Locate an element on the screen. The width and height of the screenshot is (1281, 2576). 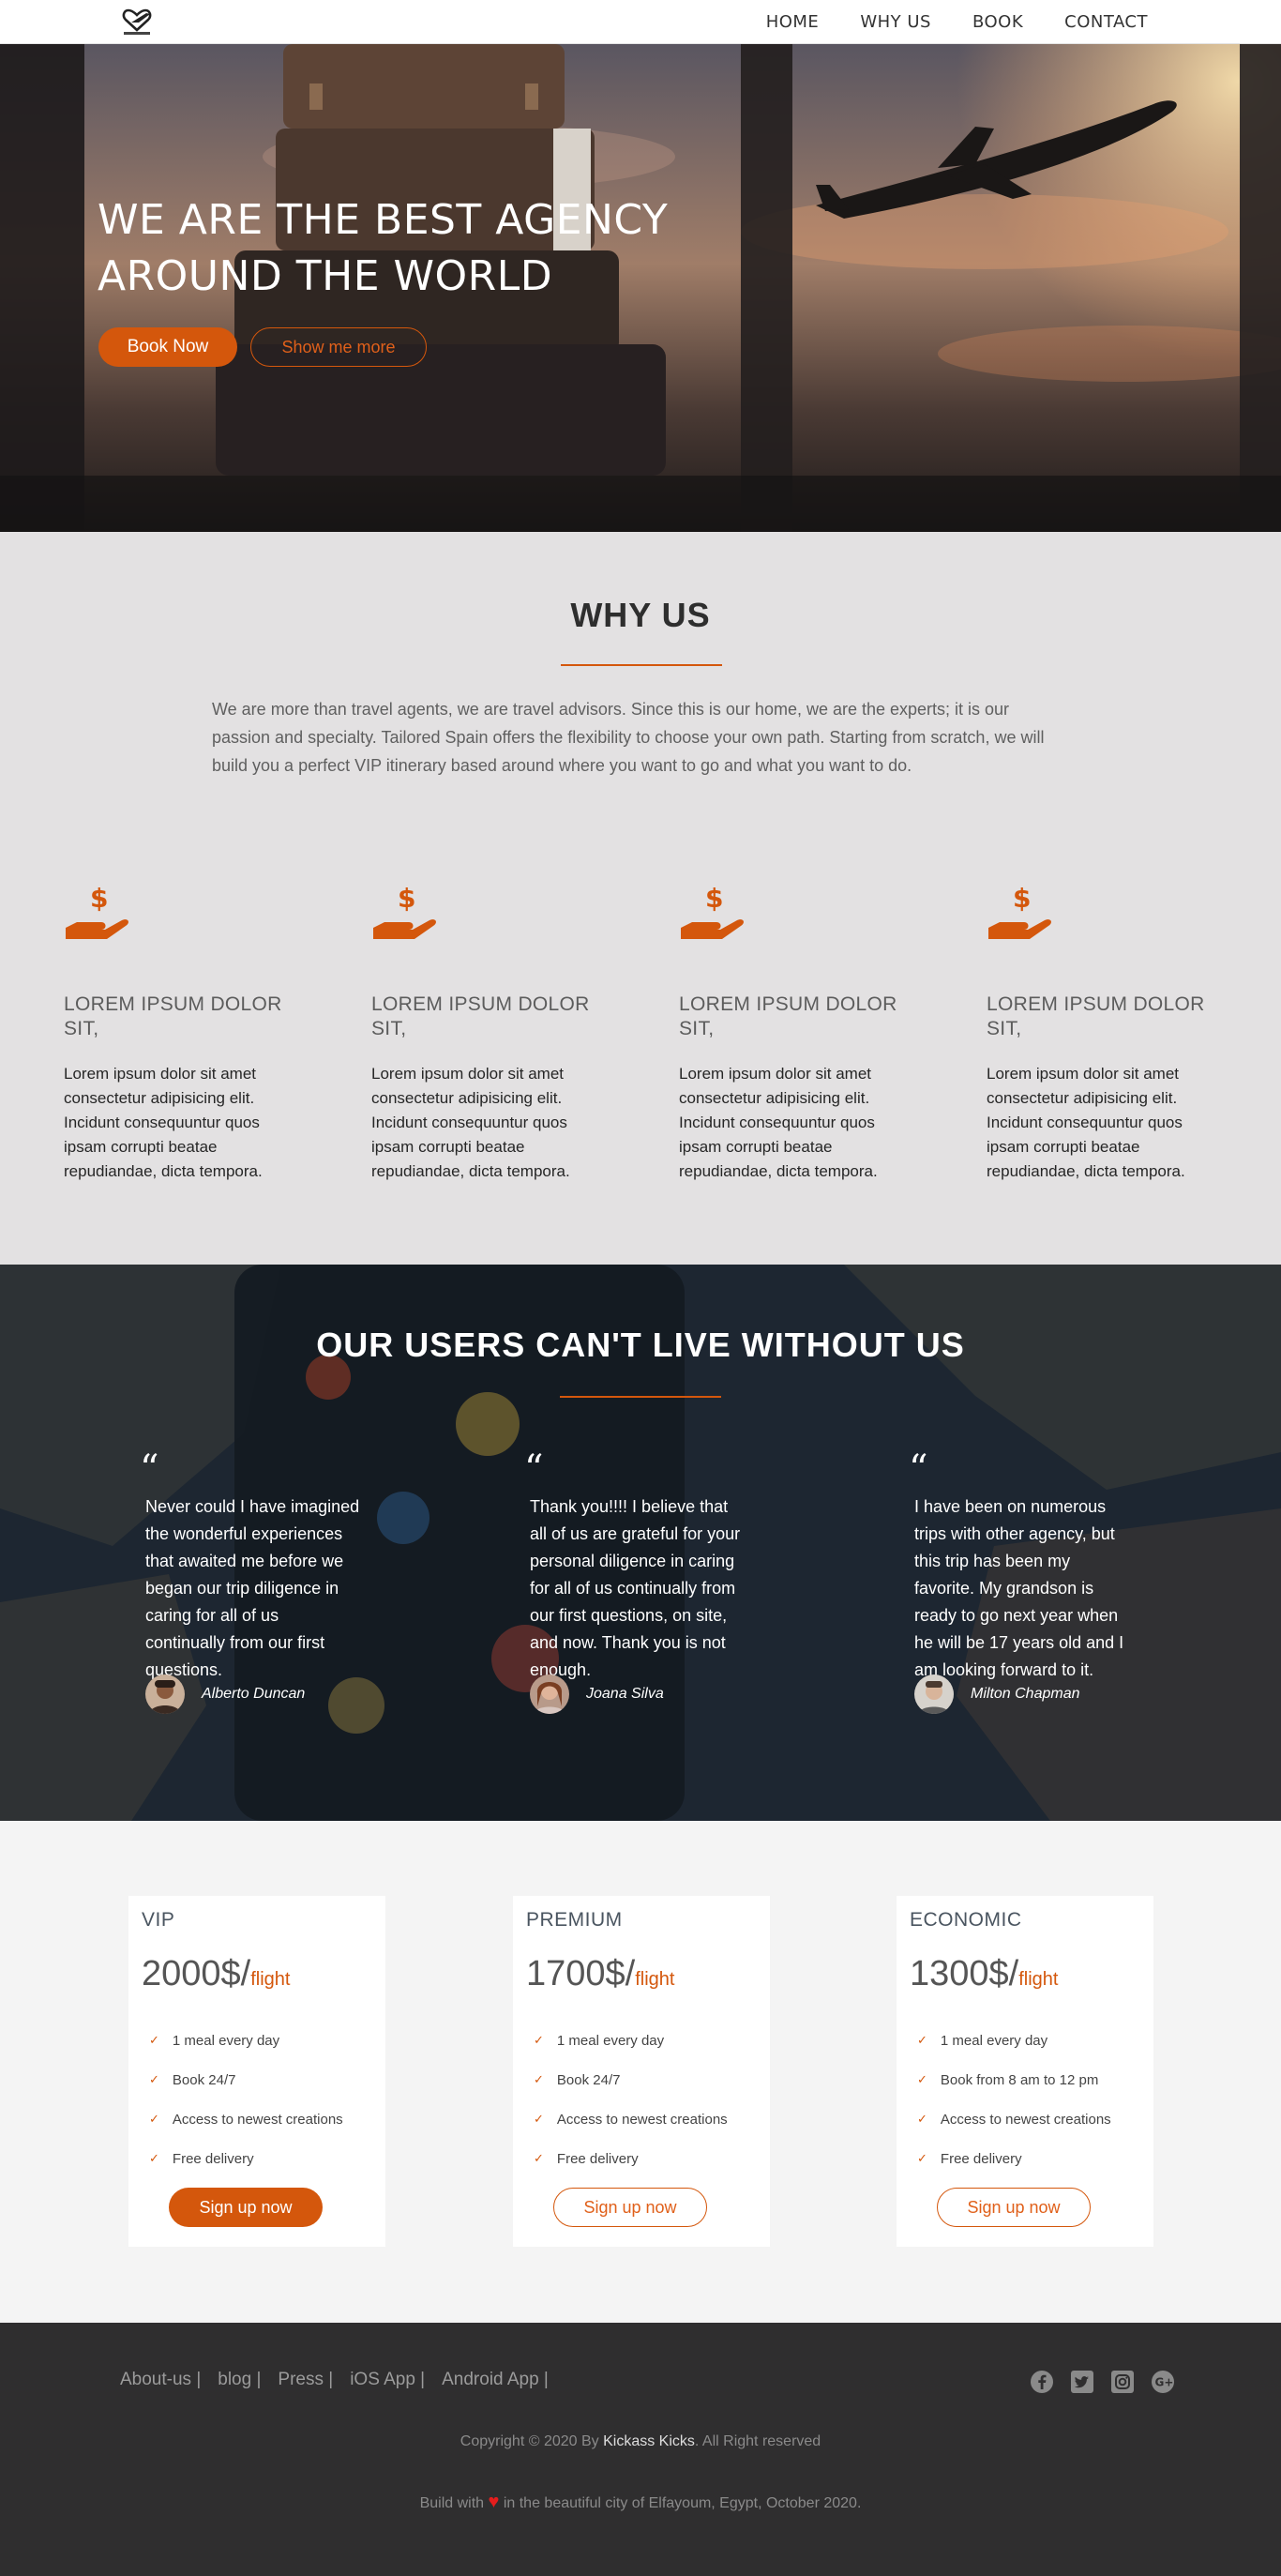
economic-sign-up-button: Sign up now is located at coordinates (1014, 2207).